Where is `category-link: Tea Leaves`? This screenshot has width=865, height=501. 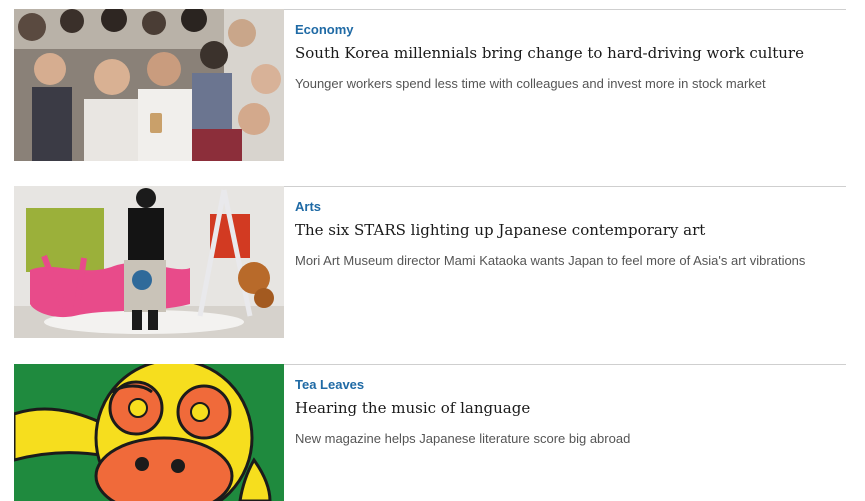
category-link: Tea Leaves is located at coordinates (329, 384).